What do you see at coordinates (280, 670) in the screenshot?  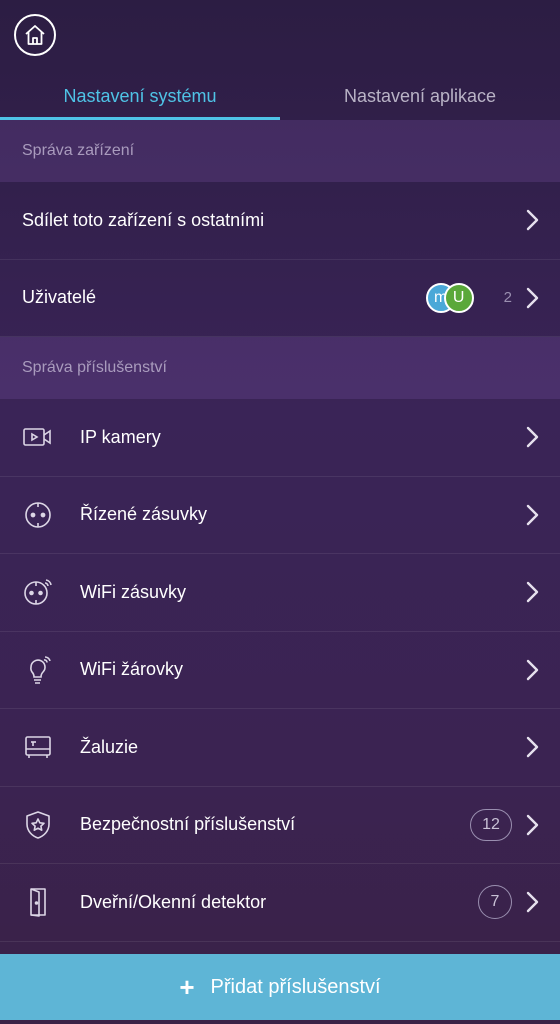 I see `list-item-wifi-bulbs: WiFi žárovky` at bounding box center [280, 670].